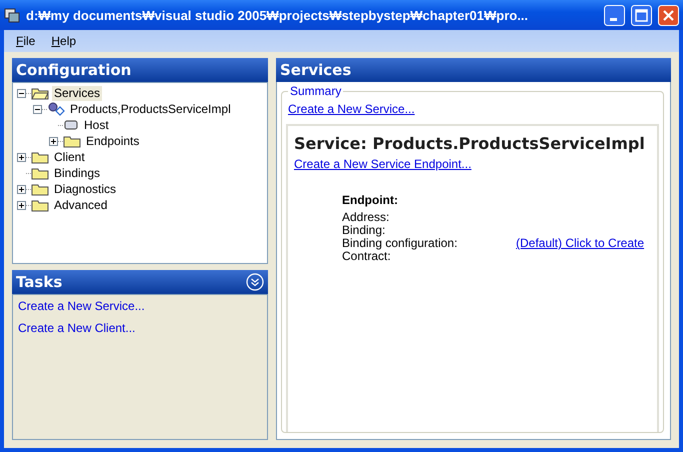 Image resolution: width=683 pixels, height=452 pixels. What do you see at coordinates (641, 15) in the screenshot?
I see `maximize-button` at bounding box center [641, 15].